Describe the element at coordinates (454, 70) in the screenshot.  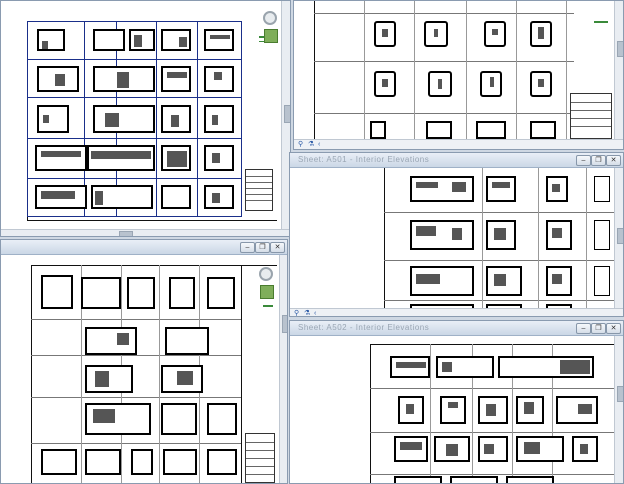
I see `sheet-canvas` at that location.